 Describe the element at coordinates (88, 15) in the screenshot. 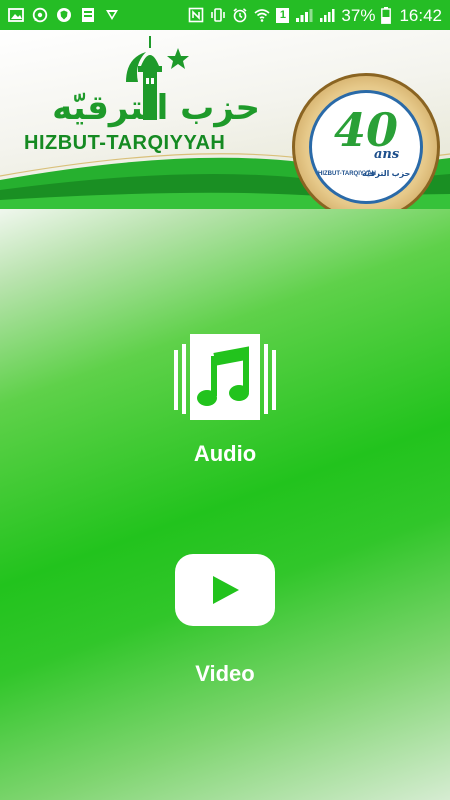

I see `app-notification-icon` at that location.